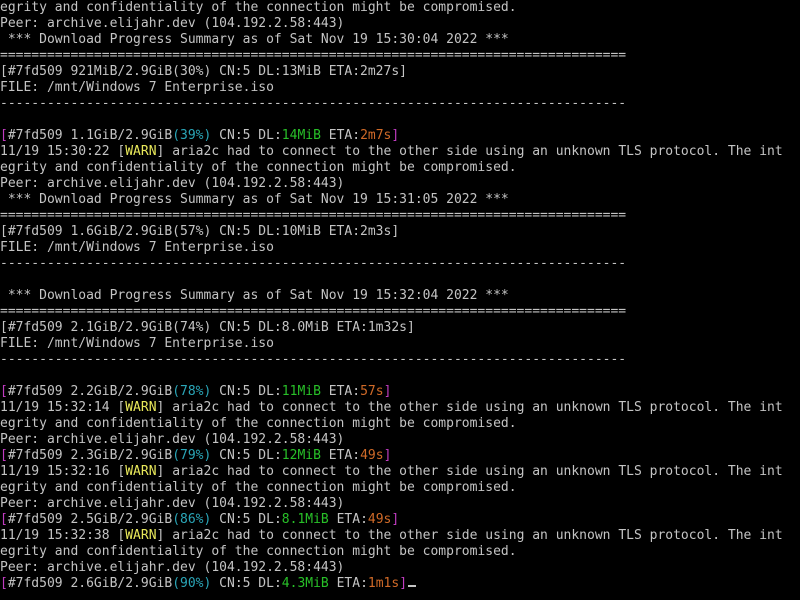 The image size is (800, 600). Describe the element at coordinates (90, 519) in the screenshot. I see `terminal-text: #7fd509 2.5GiB/2.9GiB` at that location.